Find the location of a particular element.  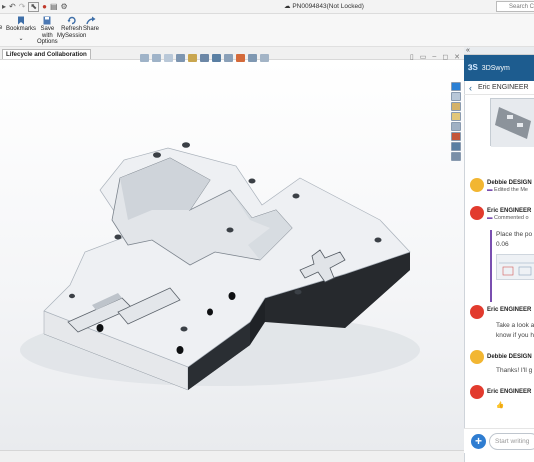

compose-input: Start writing is located at coordinates (511, 441).